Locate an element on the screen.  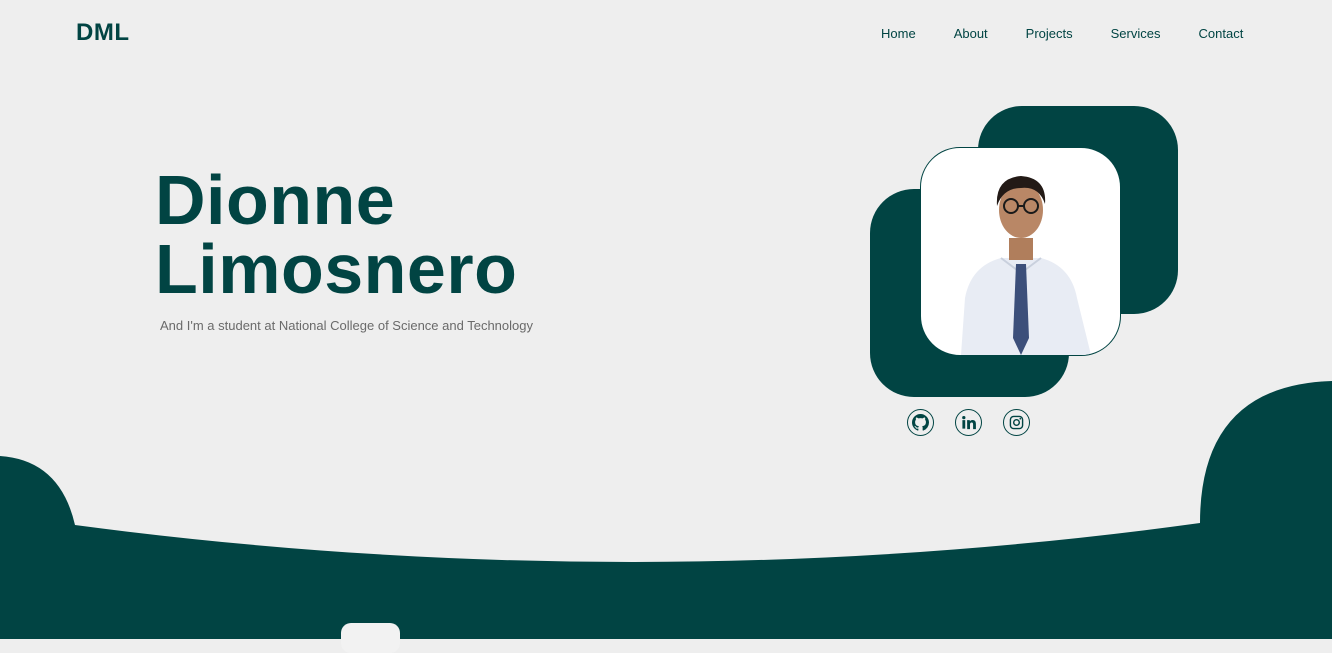
linkedin-icon is located at coordinates (968, 422).